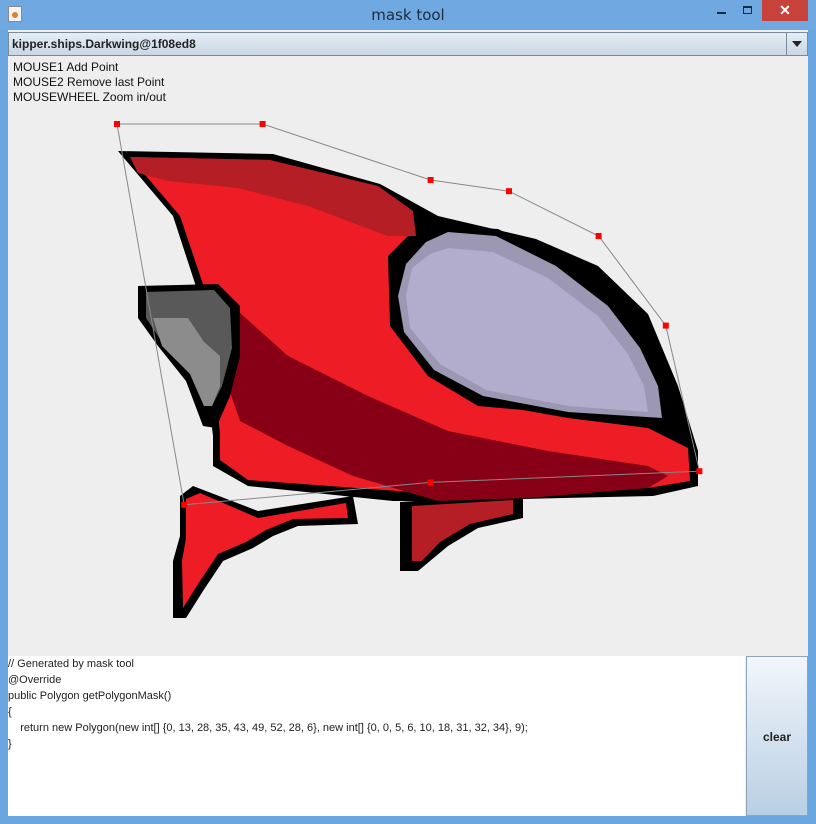 The height and width of the screenshot is (824, 816). Describe the element at coordinates (35, 680) in the screenshot. I see `code-line: @Override` at that location.